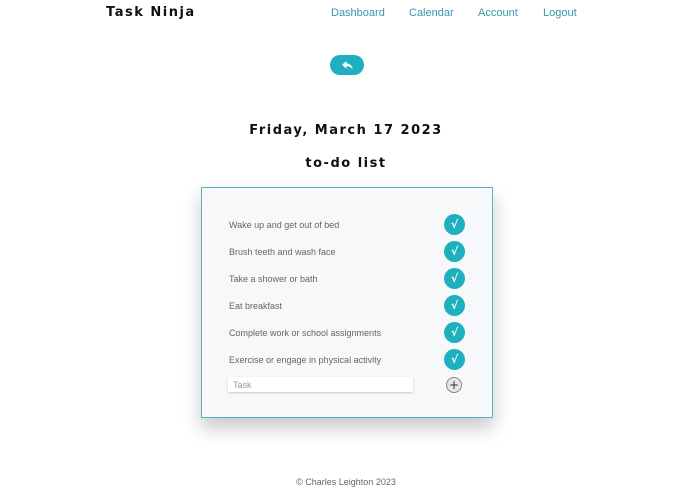  I want to click on current-date: Friday, March 17 2023, so click(346, 130).